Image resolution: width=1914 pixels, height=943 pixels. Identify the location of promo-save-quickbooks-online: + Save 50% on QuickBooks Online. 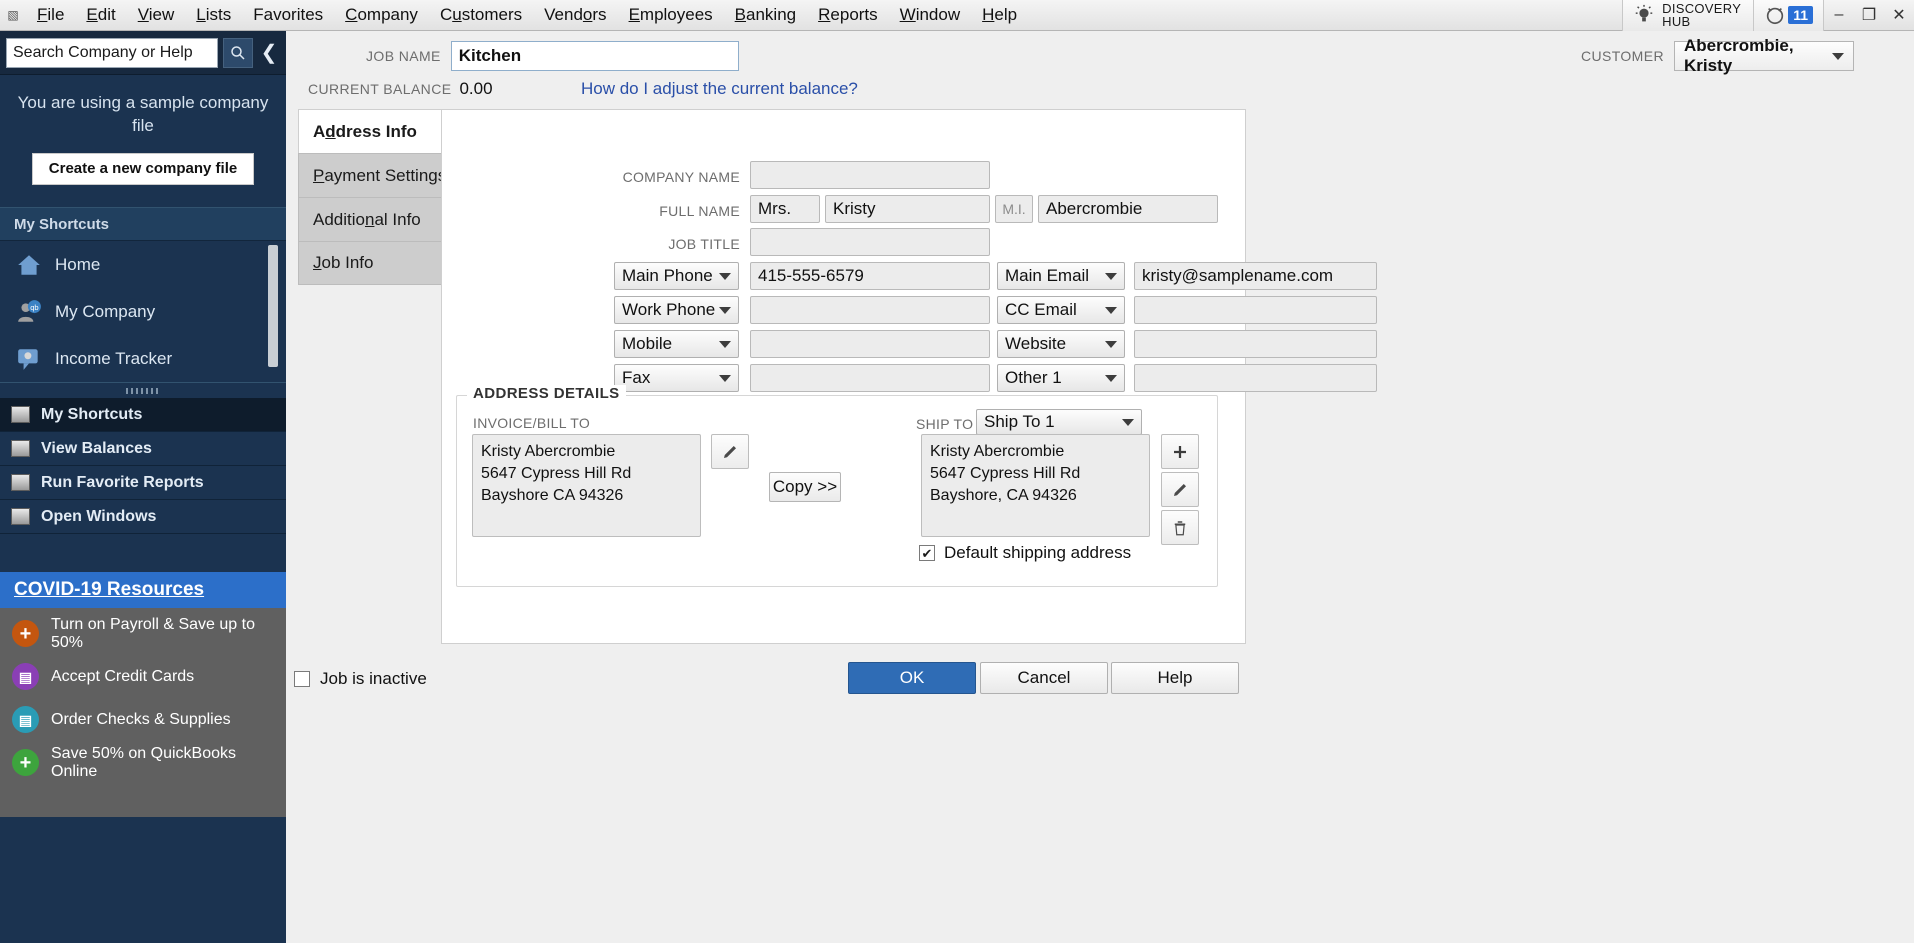
(143, 762).